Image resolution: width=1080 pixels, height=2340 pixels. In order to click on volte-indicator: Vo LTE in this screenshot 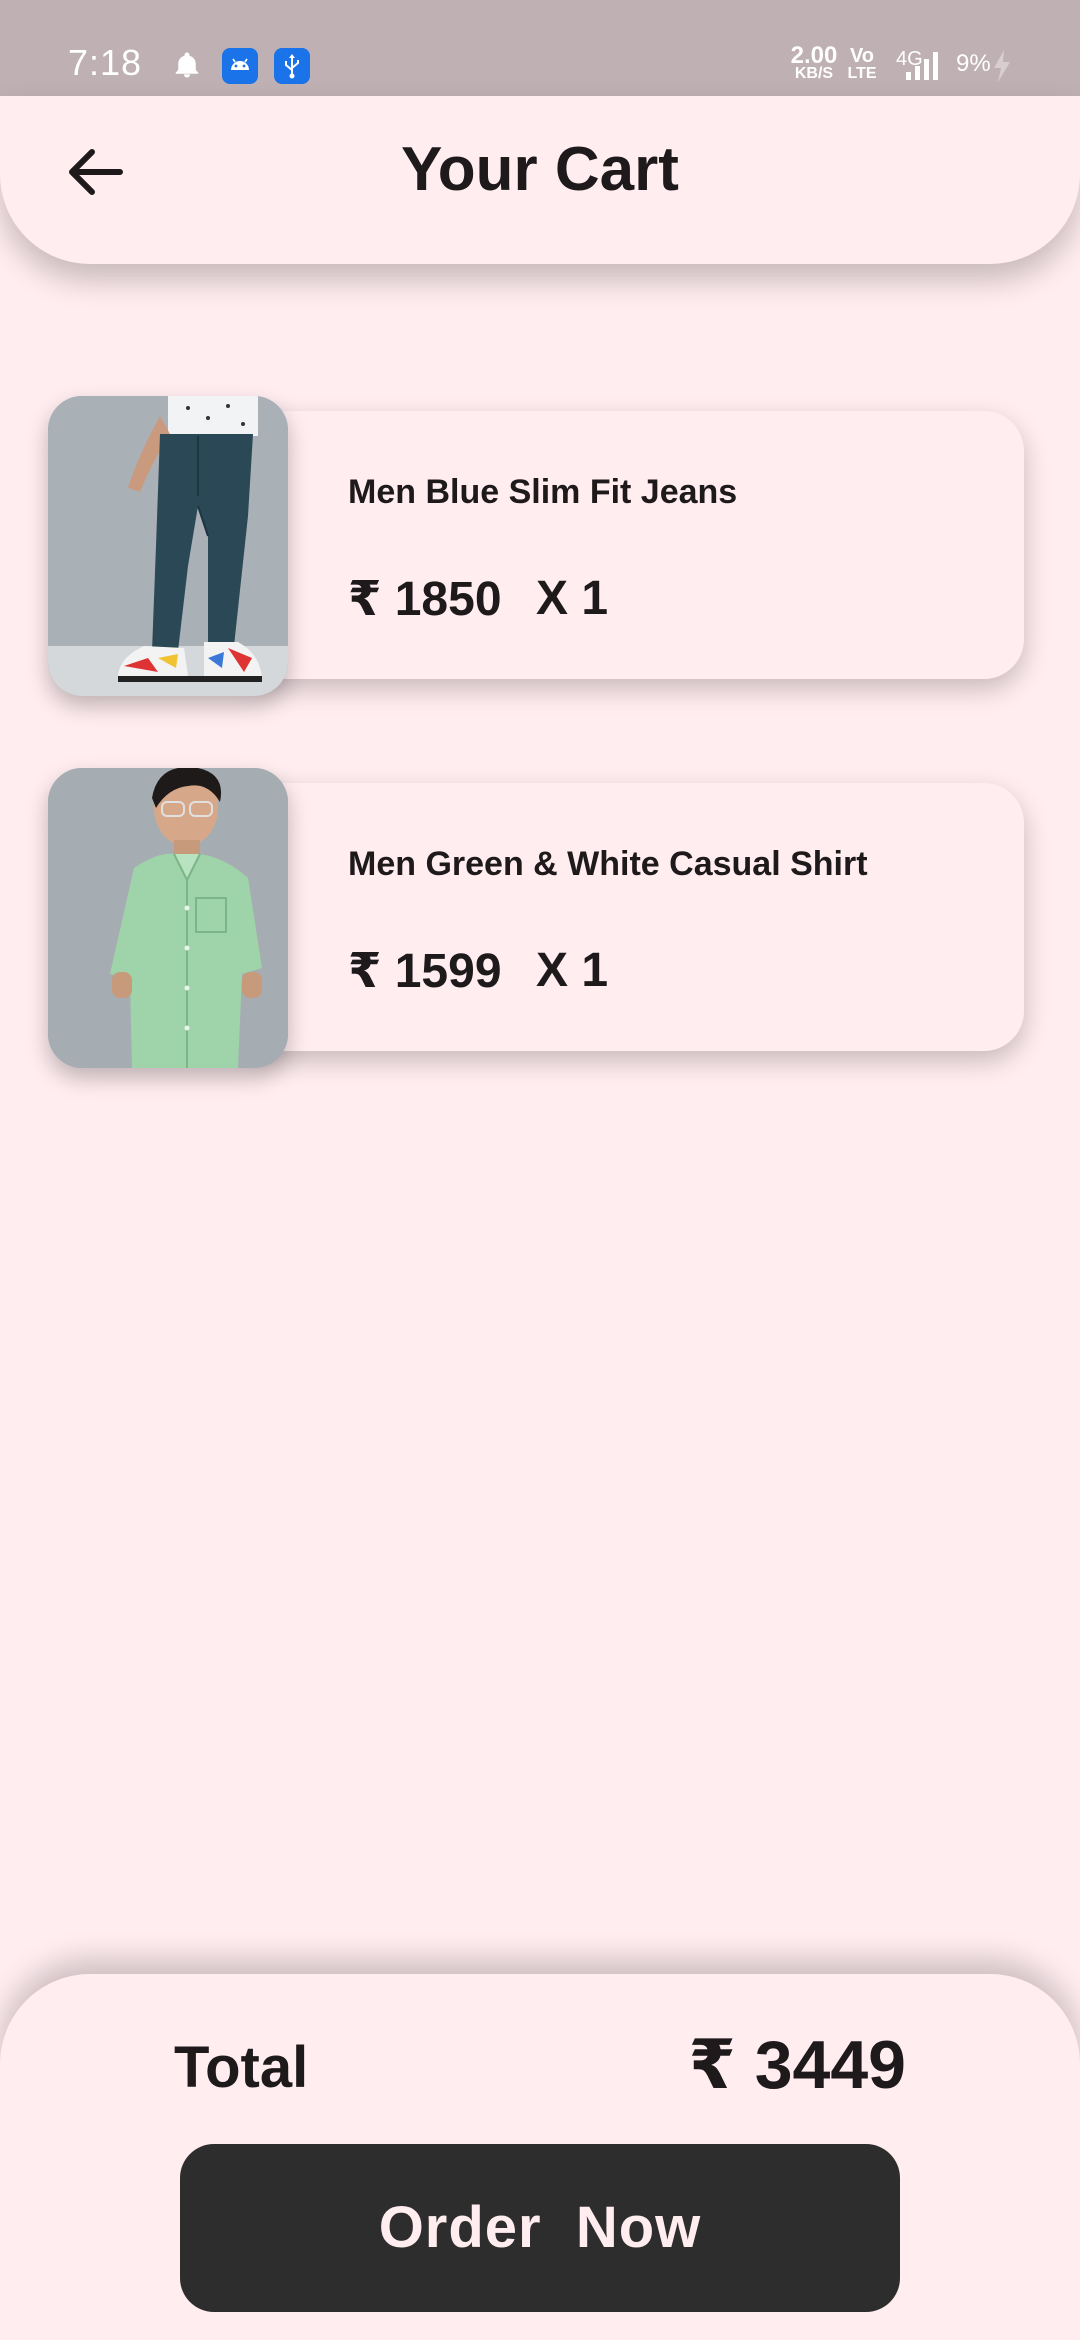, I will do `click(862, 64)`.